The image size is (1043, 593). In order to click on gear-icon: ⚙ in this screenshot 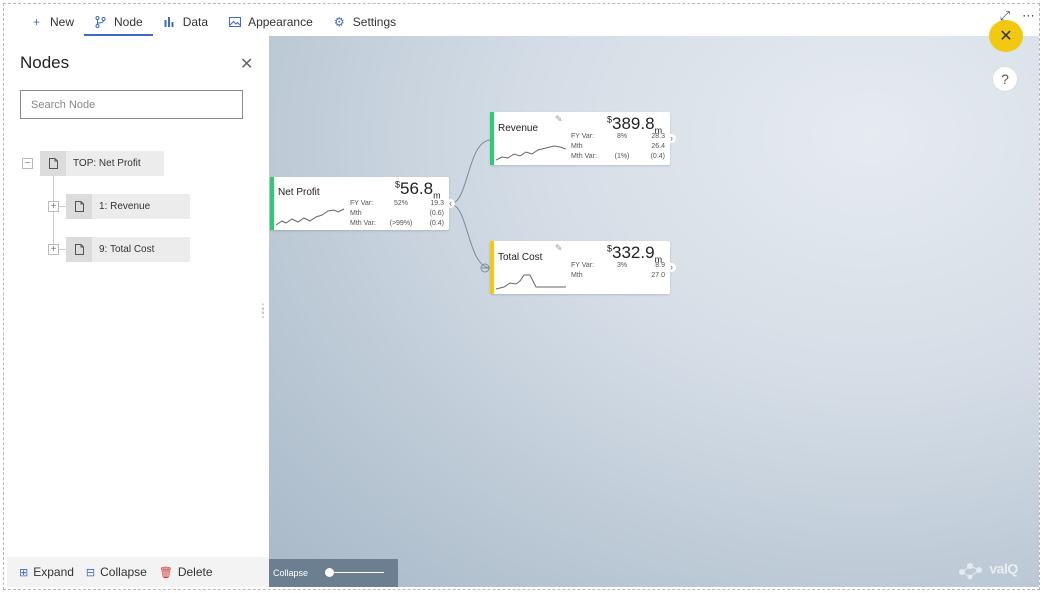, I will do `click(339, 21)`.